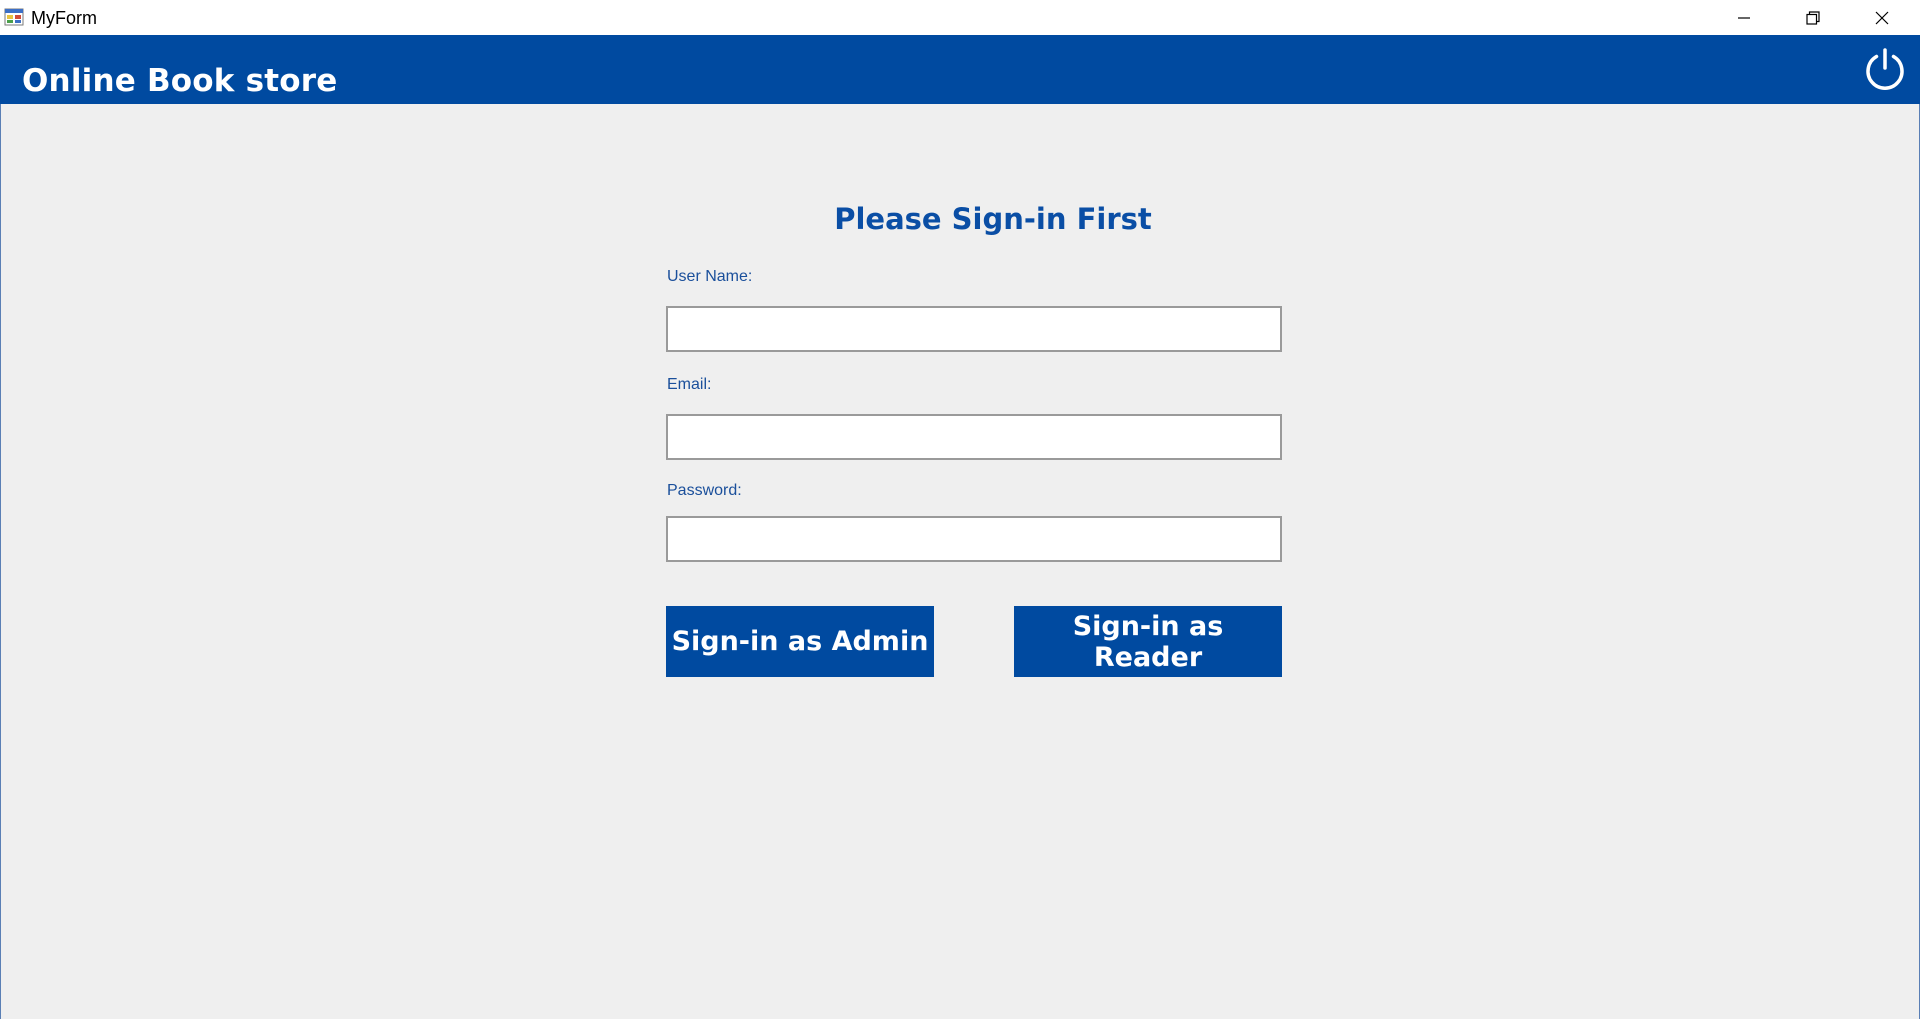  I want to click on window-title: MyForm, so click(64, 18).